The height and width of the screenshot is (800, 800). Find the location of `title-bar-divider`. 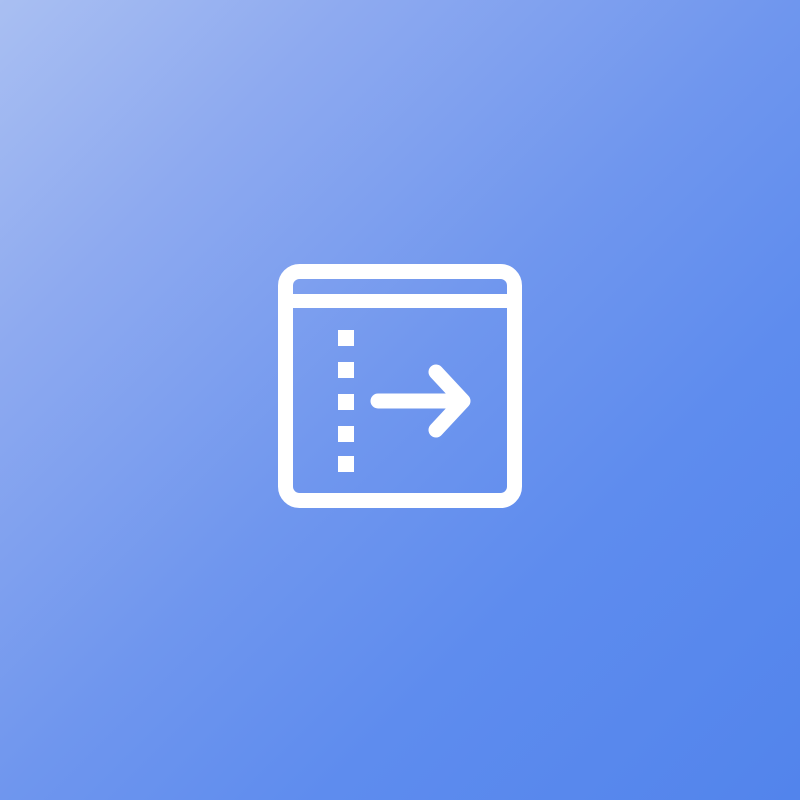

title-bar-divider is located at coordinates (400, 301).